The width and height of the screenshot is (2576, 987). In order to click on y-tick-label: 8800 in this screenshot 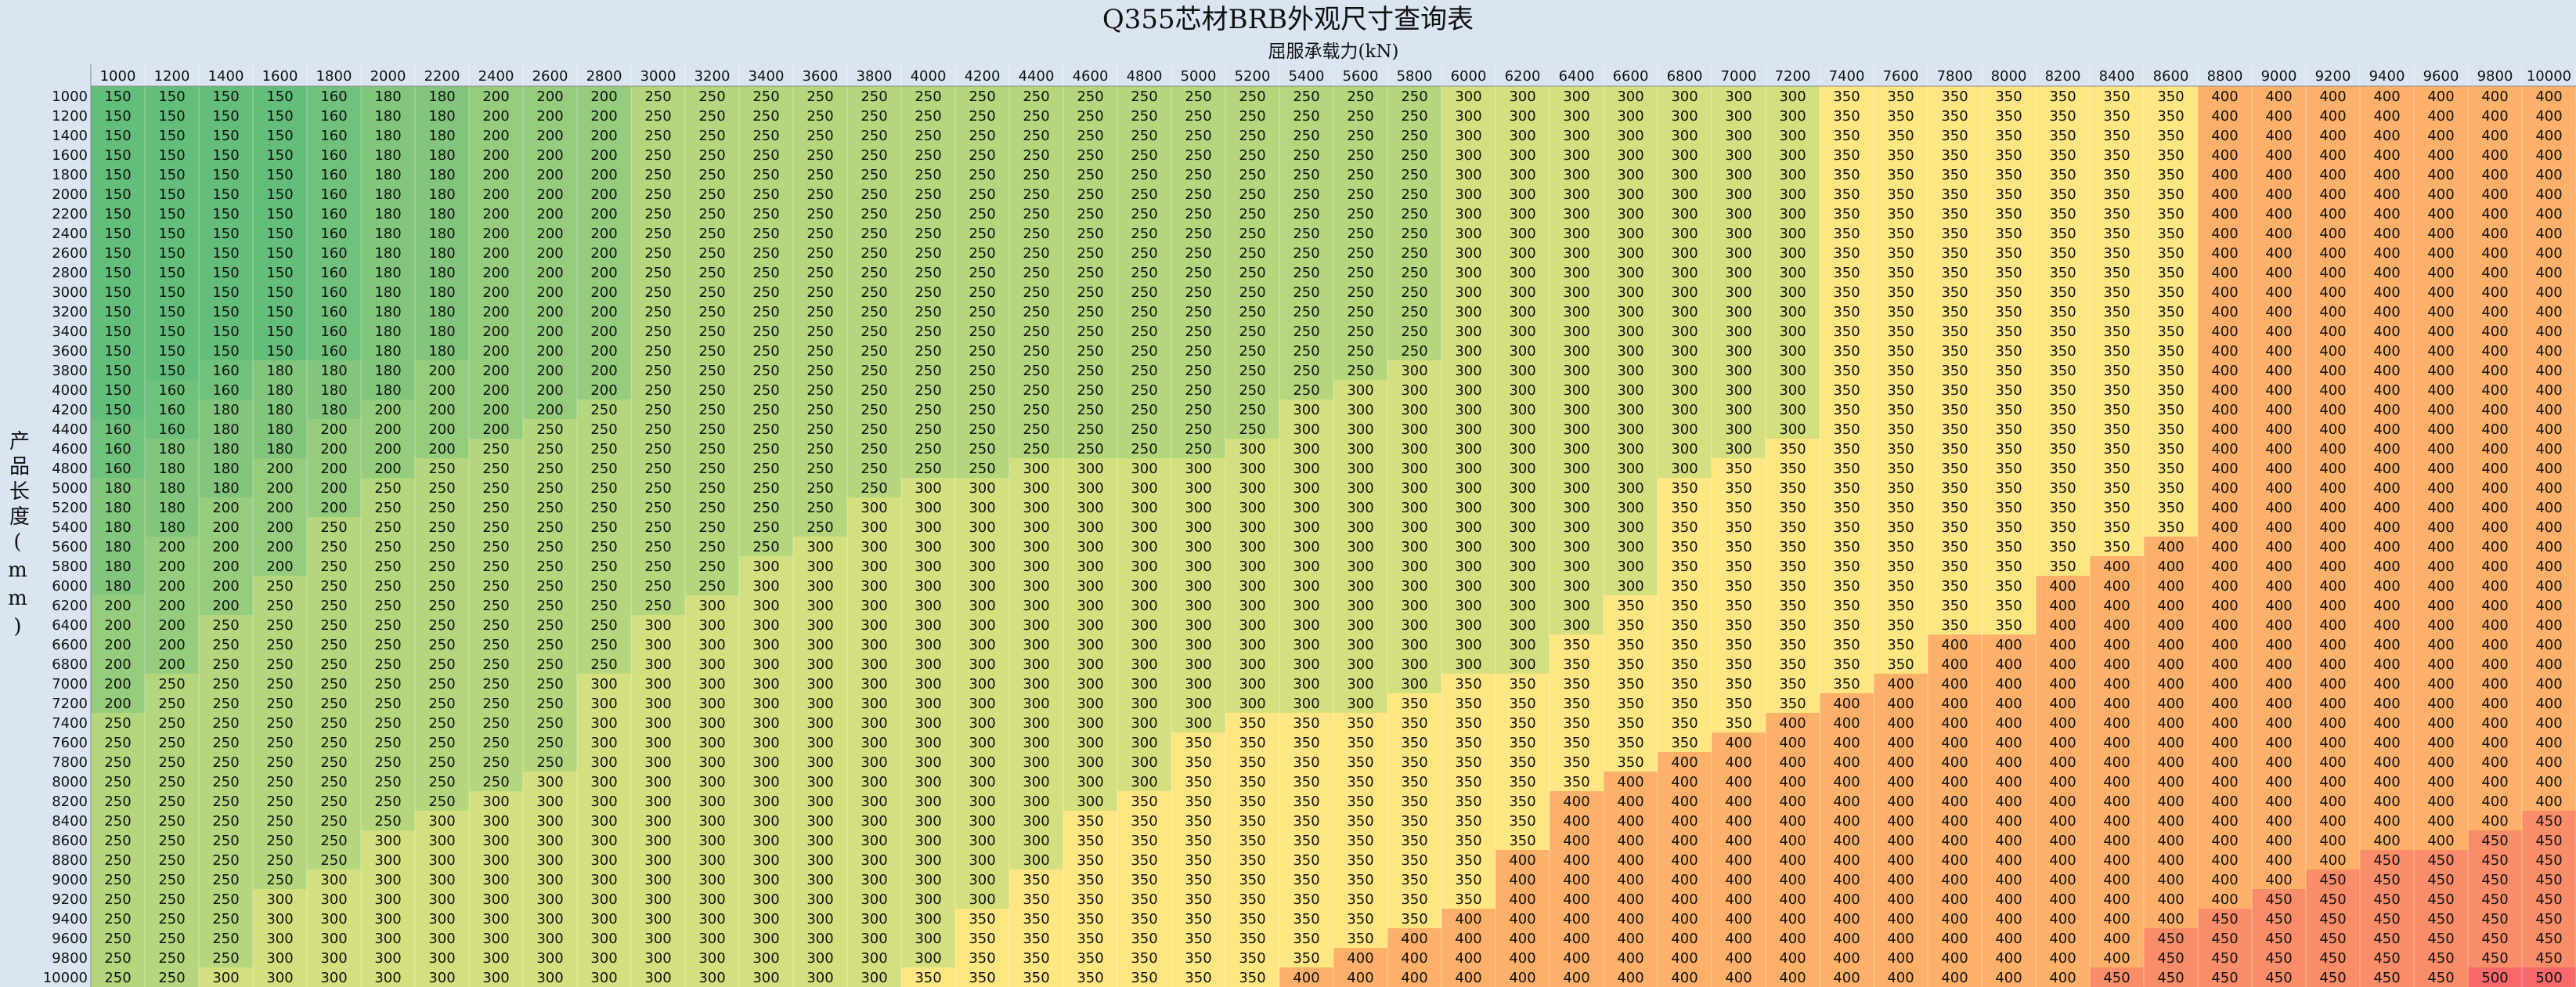, I will do `click(70, 861)`.